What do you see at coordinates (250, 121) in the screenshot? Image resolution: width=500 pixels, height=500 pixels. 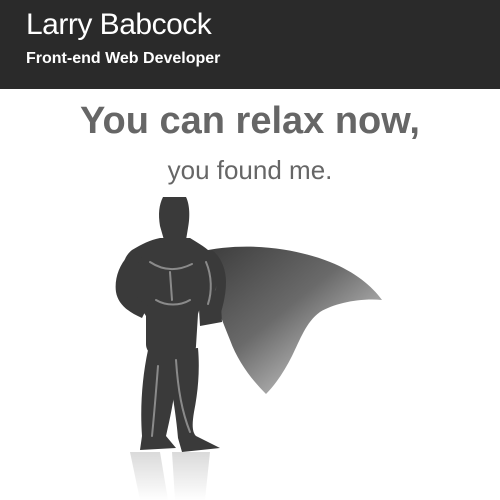 I see `headline: You can relax now,` at bounding box center [250, 121].